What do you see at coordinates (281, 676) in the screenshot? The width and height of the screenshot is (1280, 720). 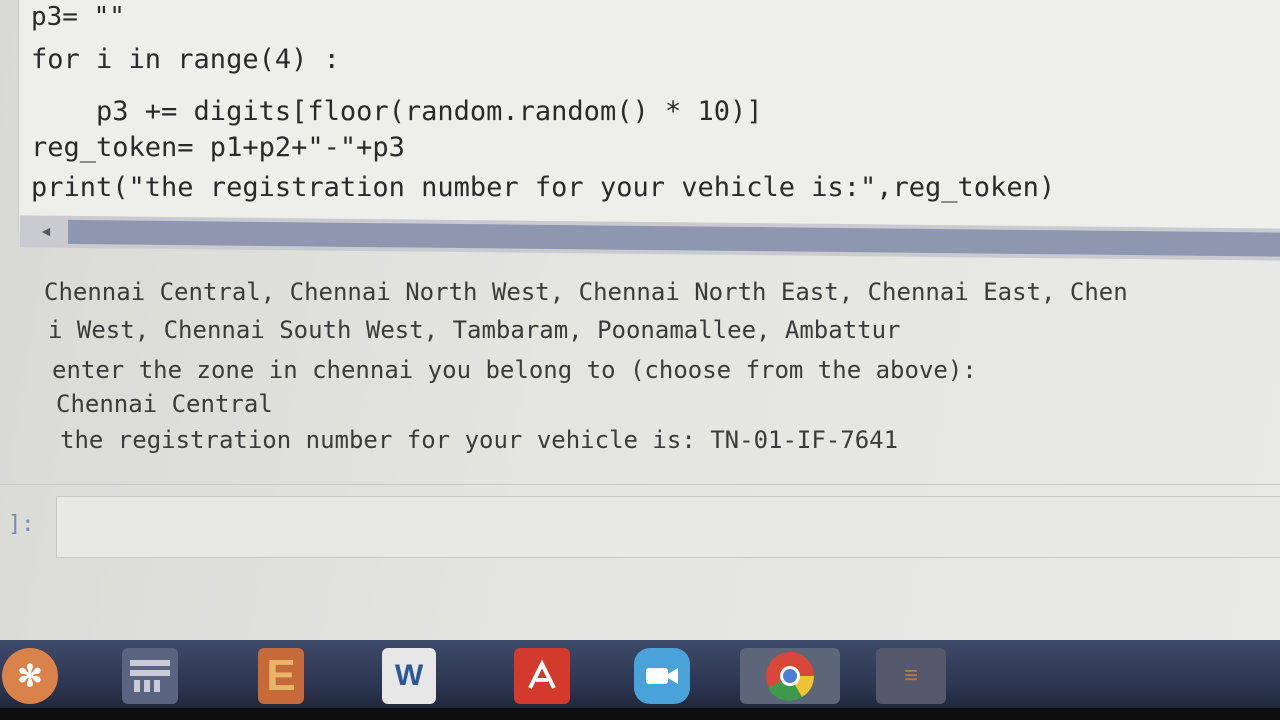 I see `e-app-icon: E` at bounding box center [281, 676].